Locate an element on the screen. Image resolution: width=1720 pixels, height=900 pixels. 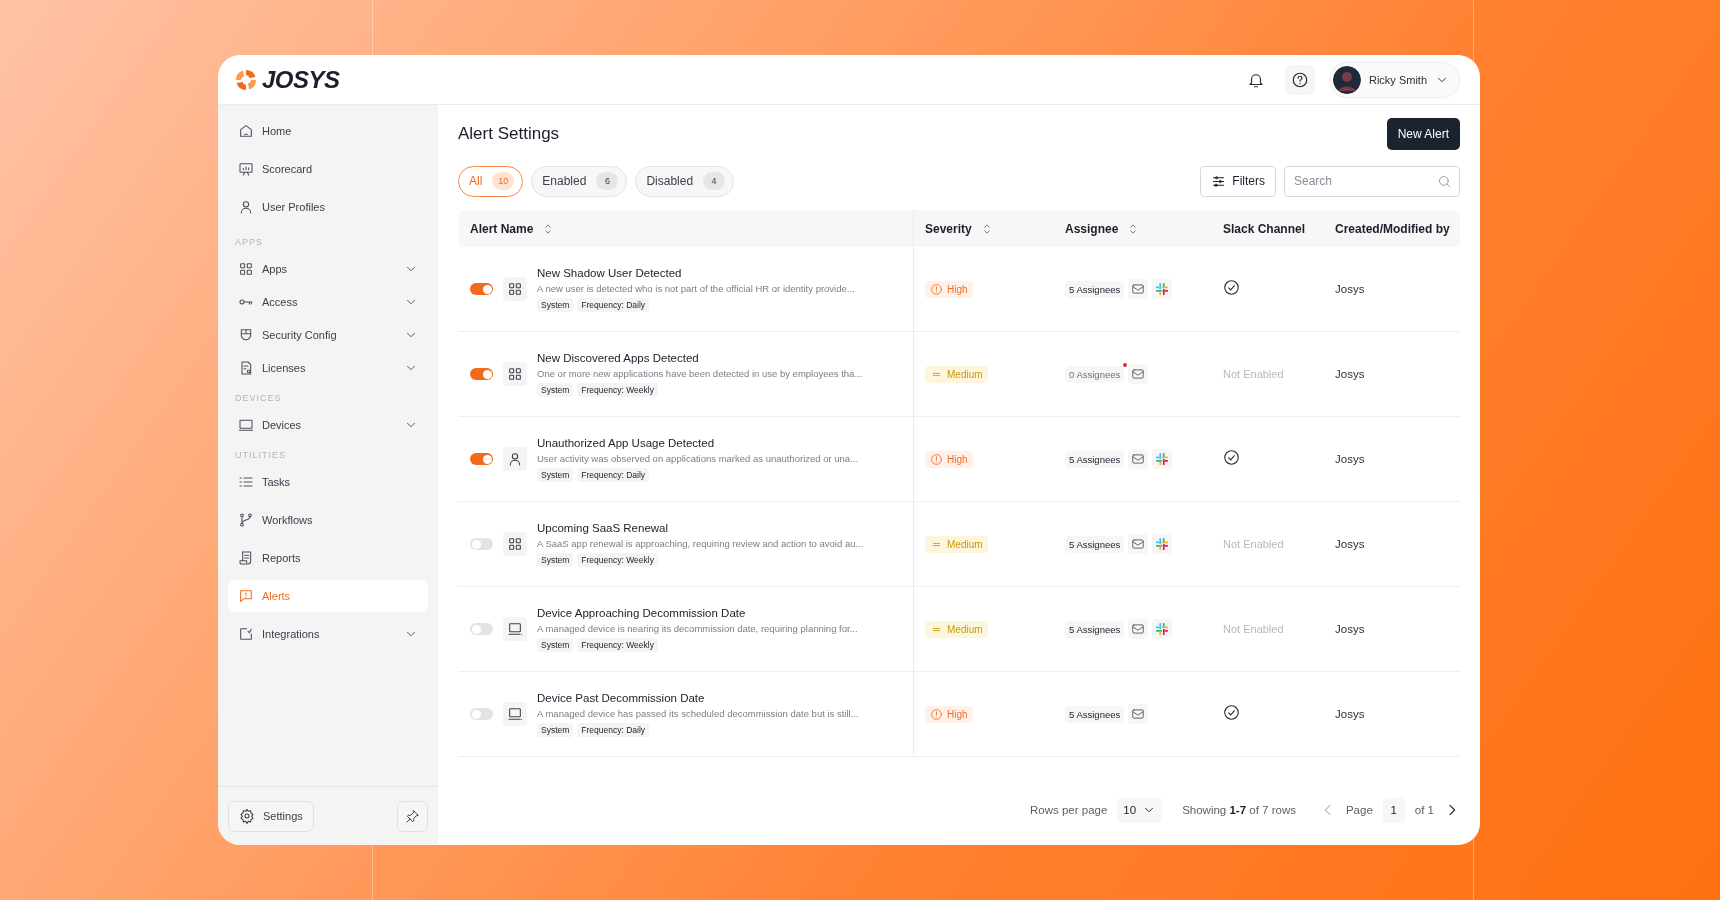
sliders-icon is located at coordinates (1219, 181).